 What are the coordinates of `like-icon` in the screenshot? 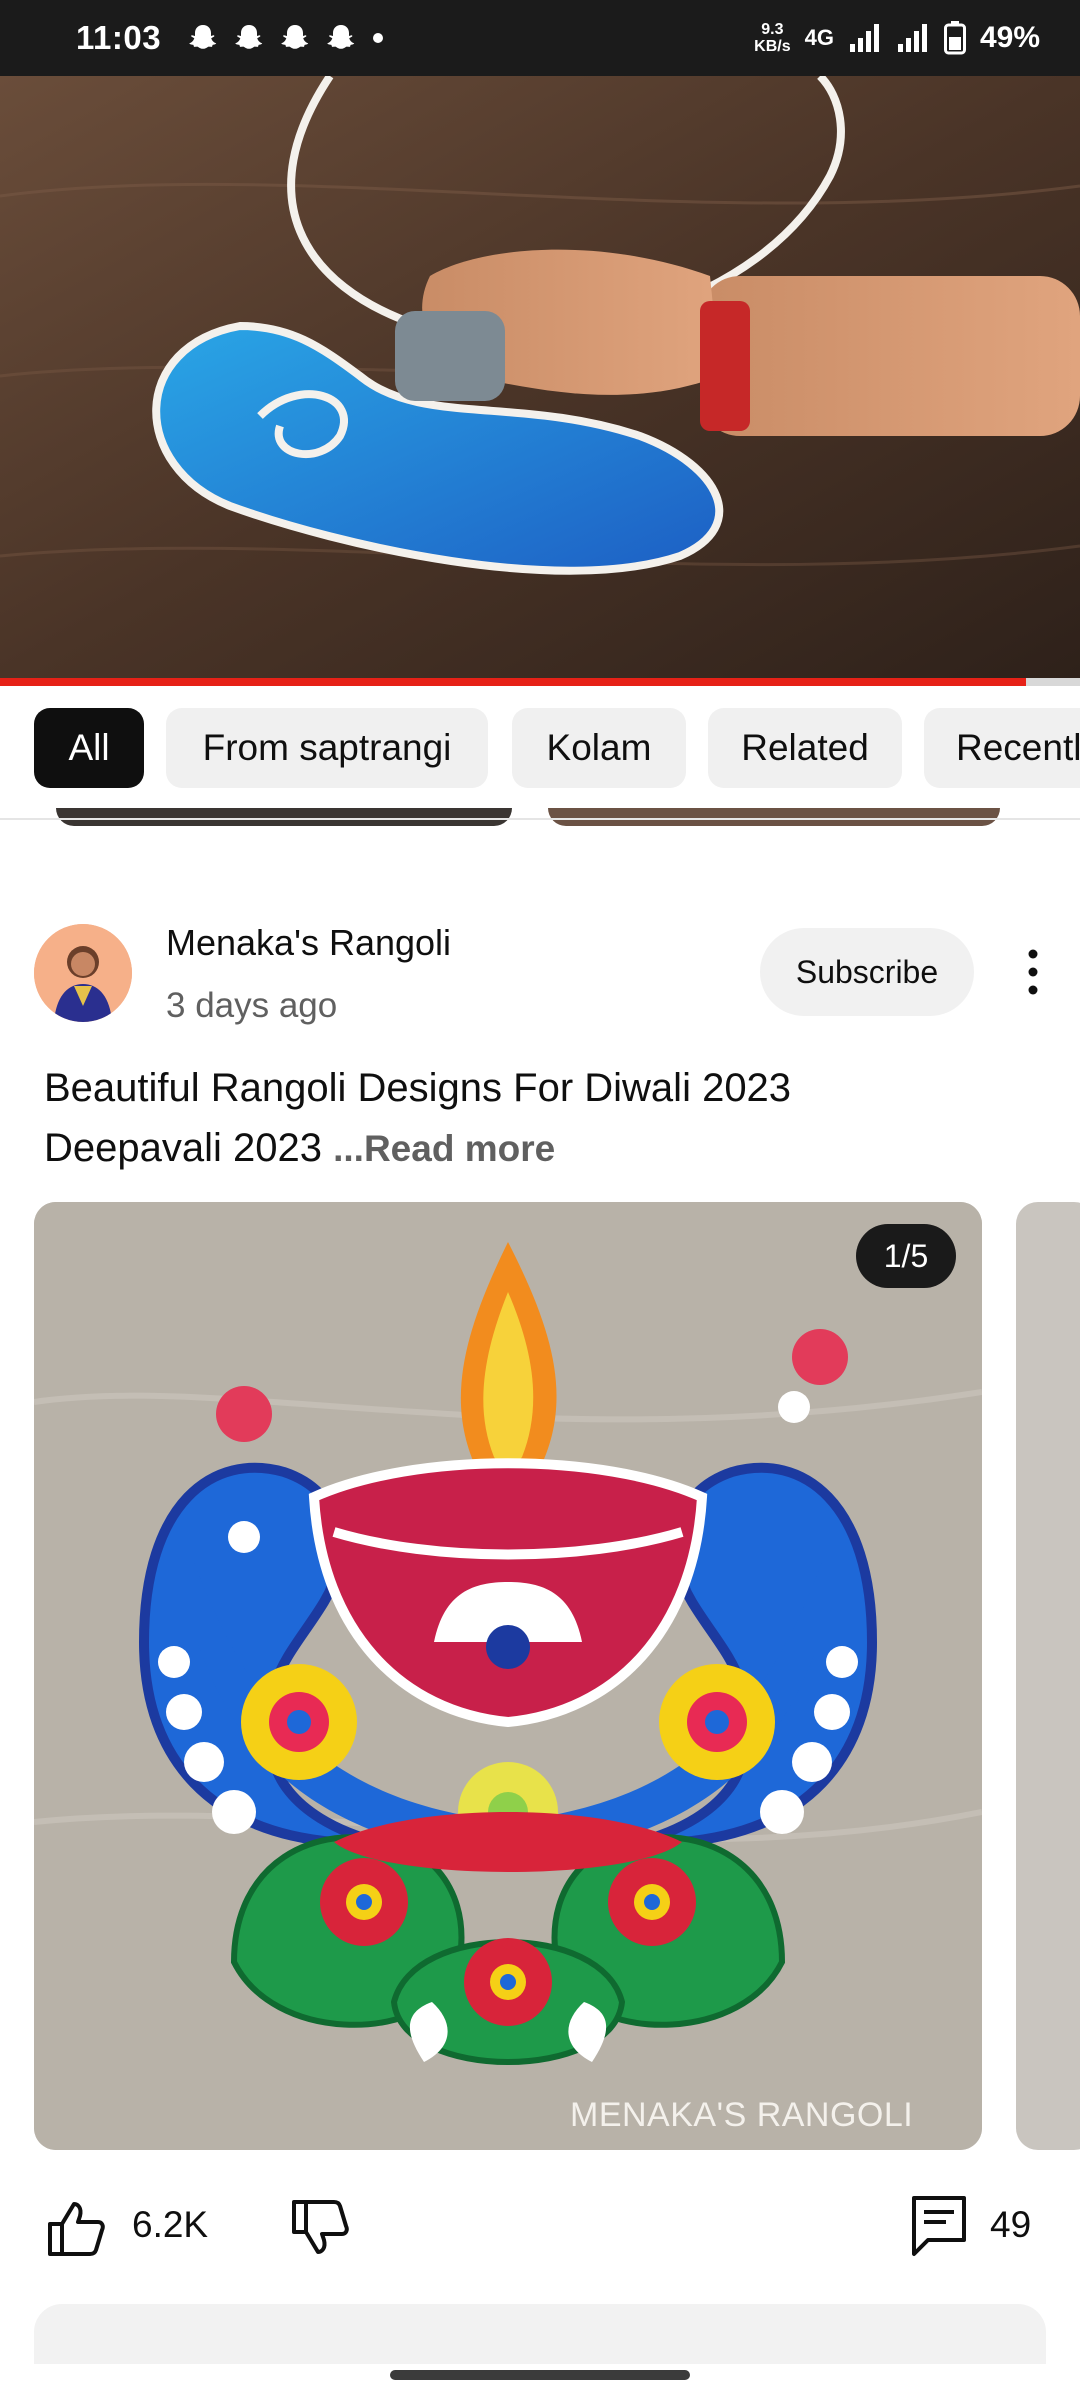 It's located at (76, 2228).